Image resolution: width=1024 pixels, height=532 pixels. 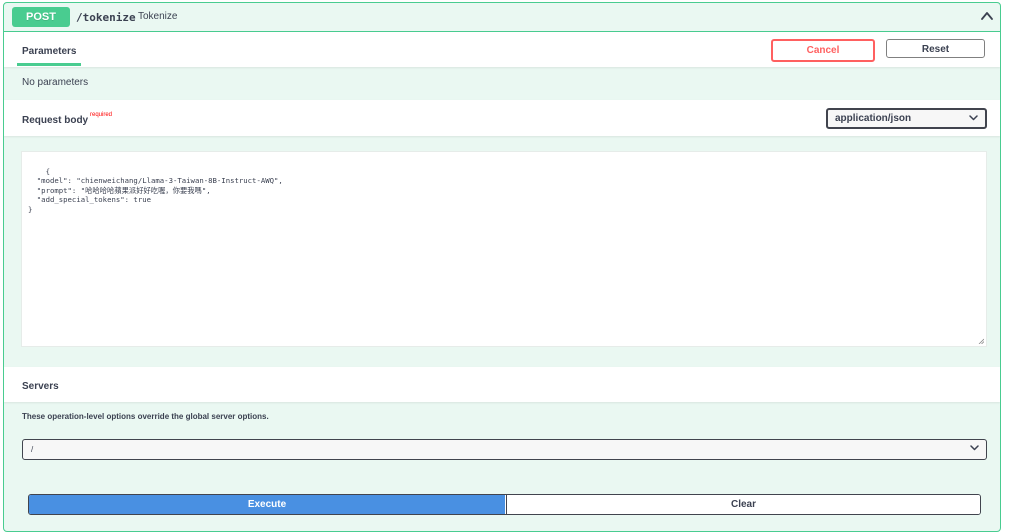 I want to click on tab-parameters: Parameters, so click(x=49, y=51).